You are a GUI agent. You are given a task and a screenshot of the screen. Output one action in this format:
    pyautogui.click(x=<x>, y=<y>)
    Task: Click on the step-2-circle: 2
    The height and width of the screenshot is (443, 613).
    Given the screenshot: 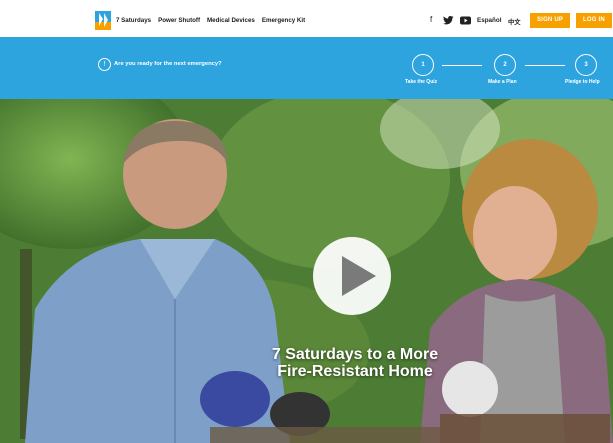 What is the action you would take?
    pyautogui.click(x=505, y=65)
    